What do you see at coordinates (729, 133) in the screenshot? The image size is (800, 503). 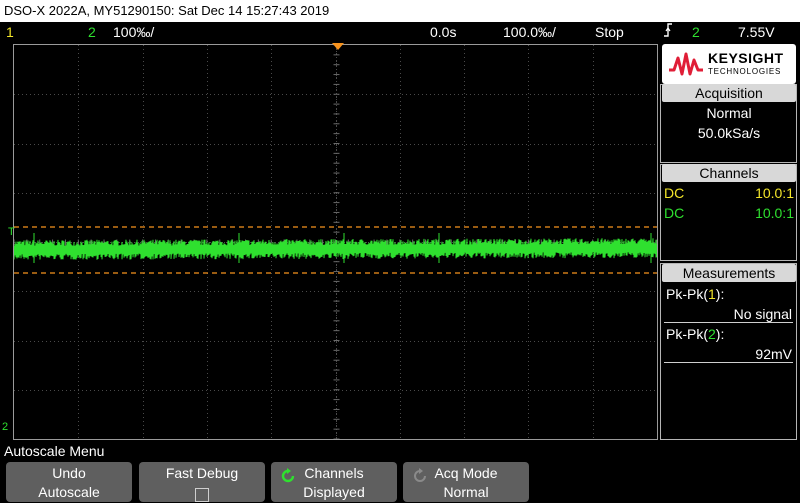 I see `acquisition-rate: 50.0kSa/s` at bounding box center [729, 133].